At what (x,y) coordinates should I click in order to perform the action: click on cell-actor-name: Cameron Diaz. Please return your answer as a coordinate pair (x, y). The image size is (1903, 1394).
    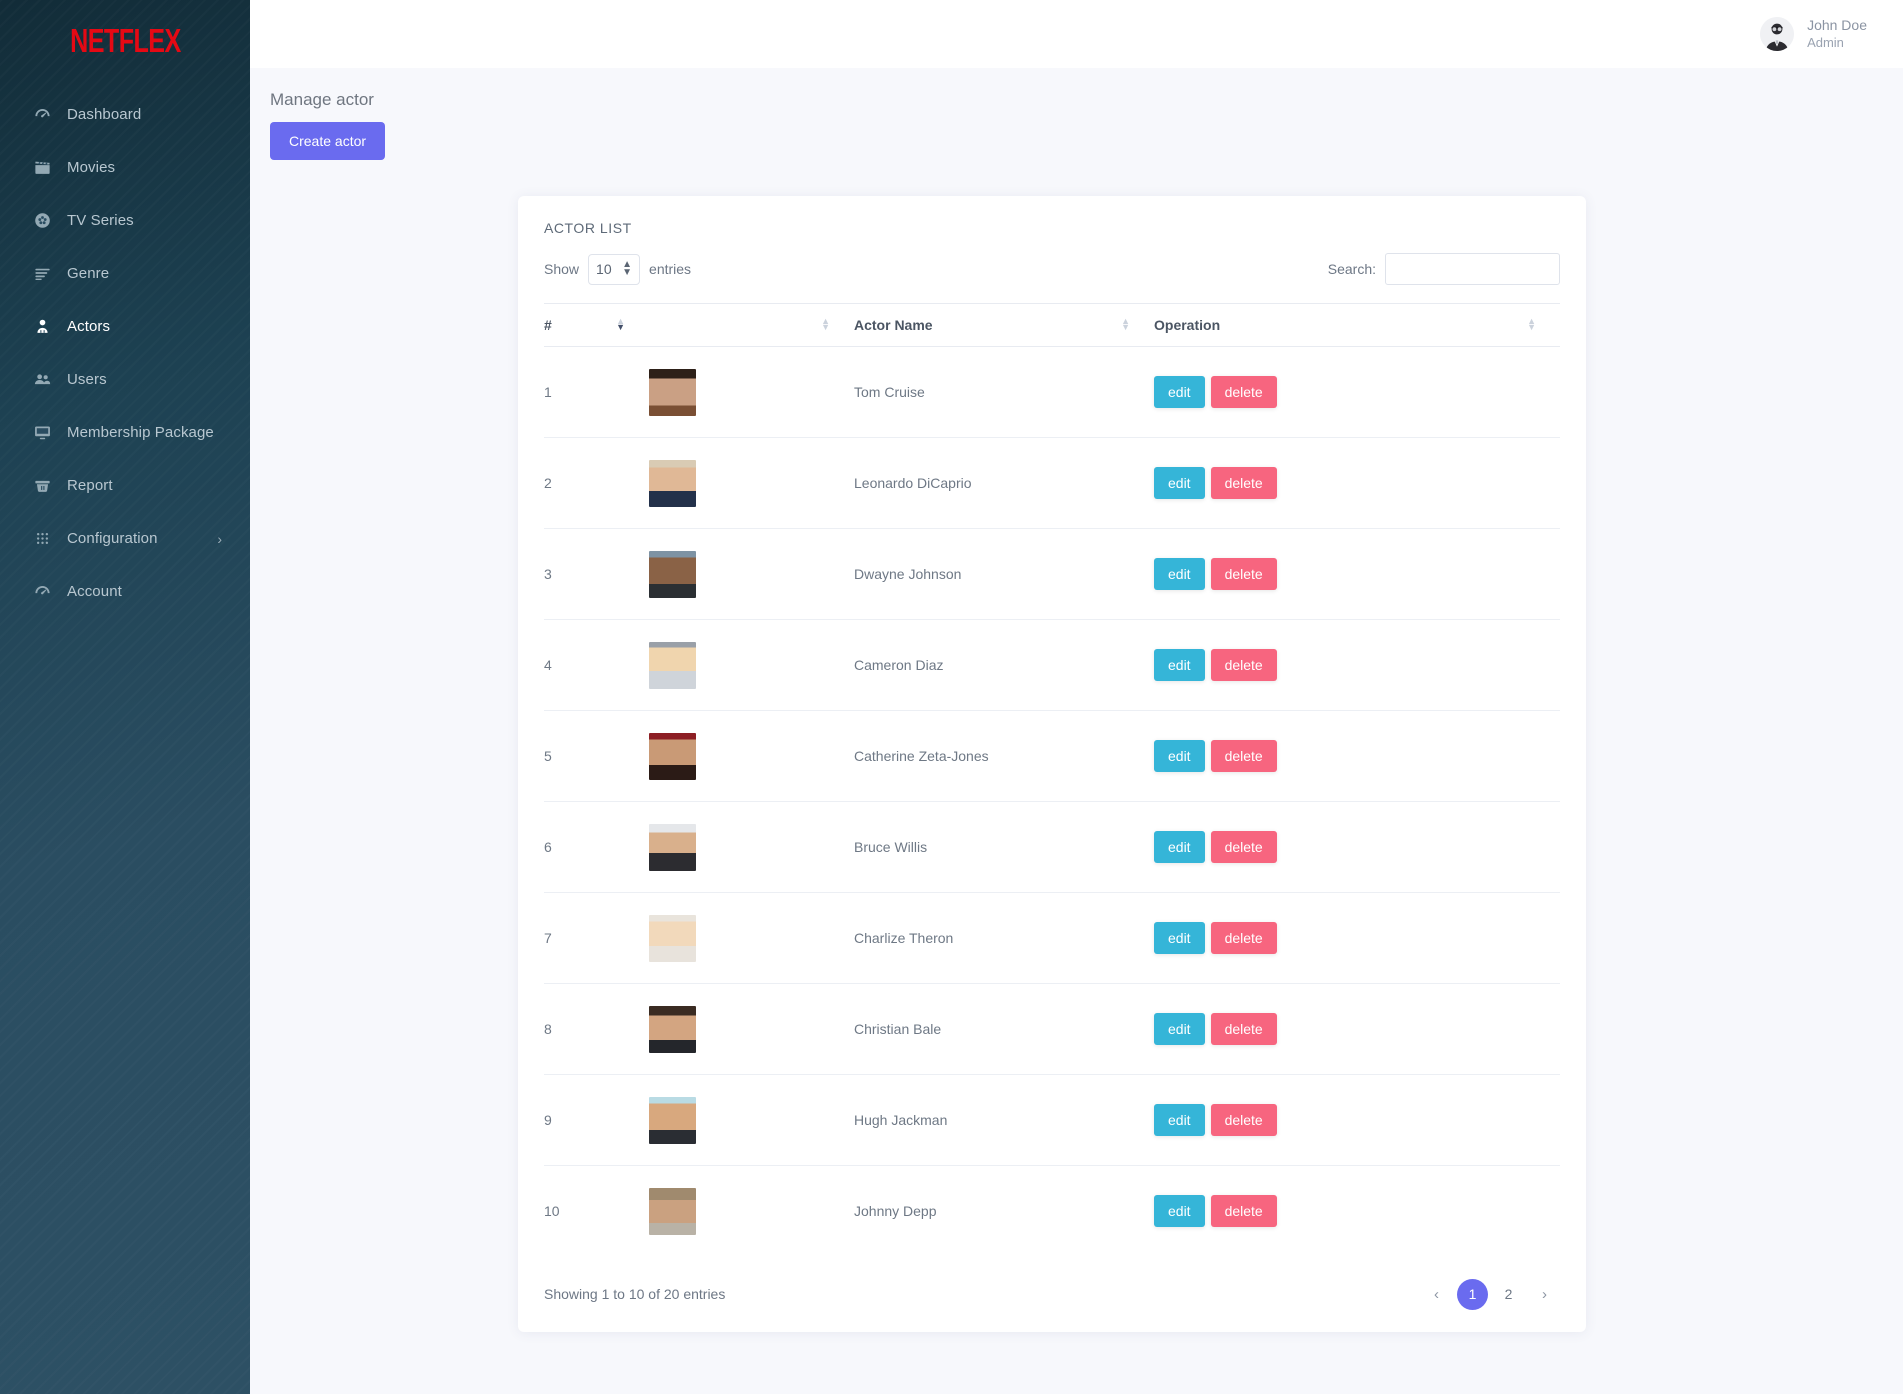
    Looking at the image, I should click on (1004, 665).